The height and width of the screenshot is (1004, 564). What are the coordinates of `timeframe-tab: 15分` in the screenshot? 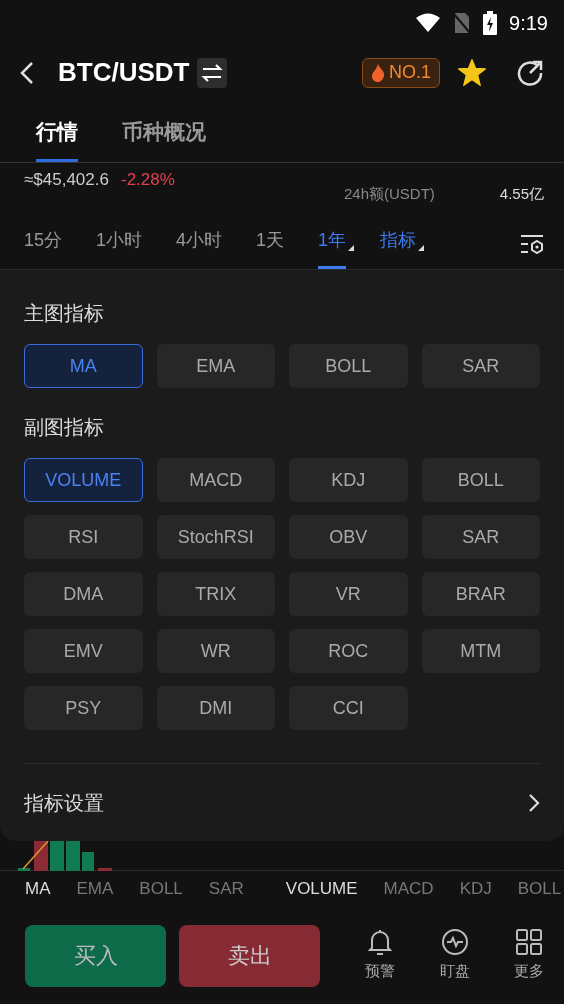 It's located at (43, 248).